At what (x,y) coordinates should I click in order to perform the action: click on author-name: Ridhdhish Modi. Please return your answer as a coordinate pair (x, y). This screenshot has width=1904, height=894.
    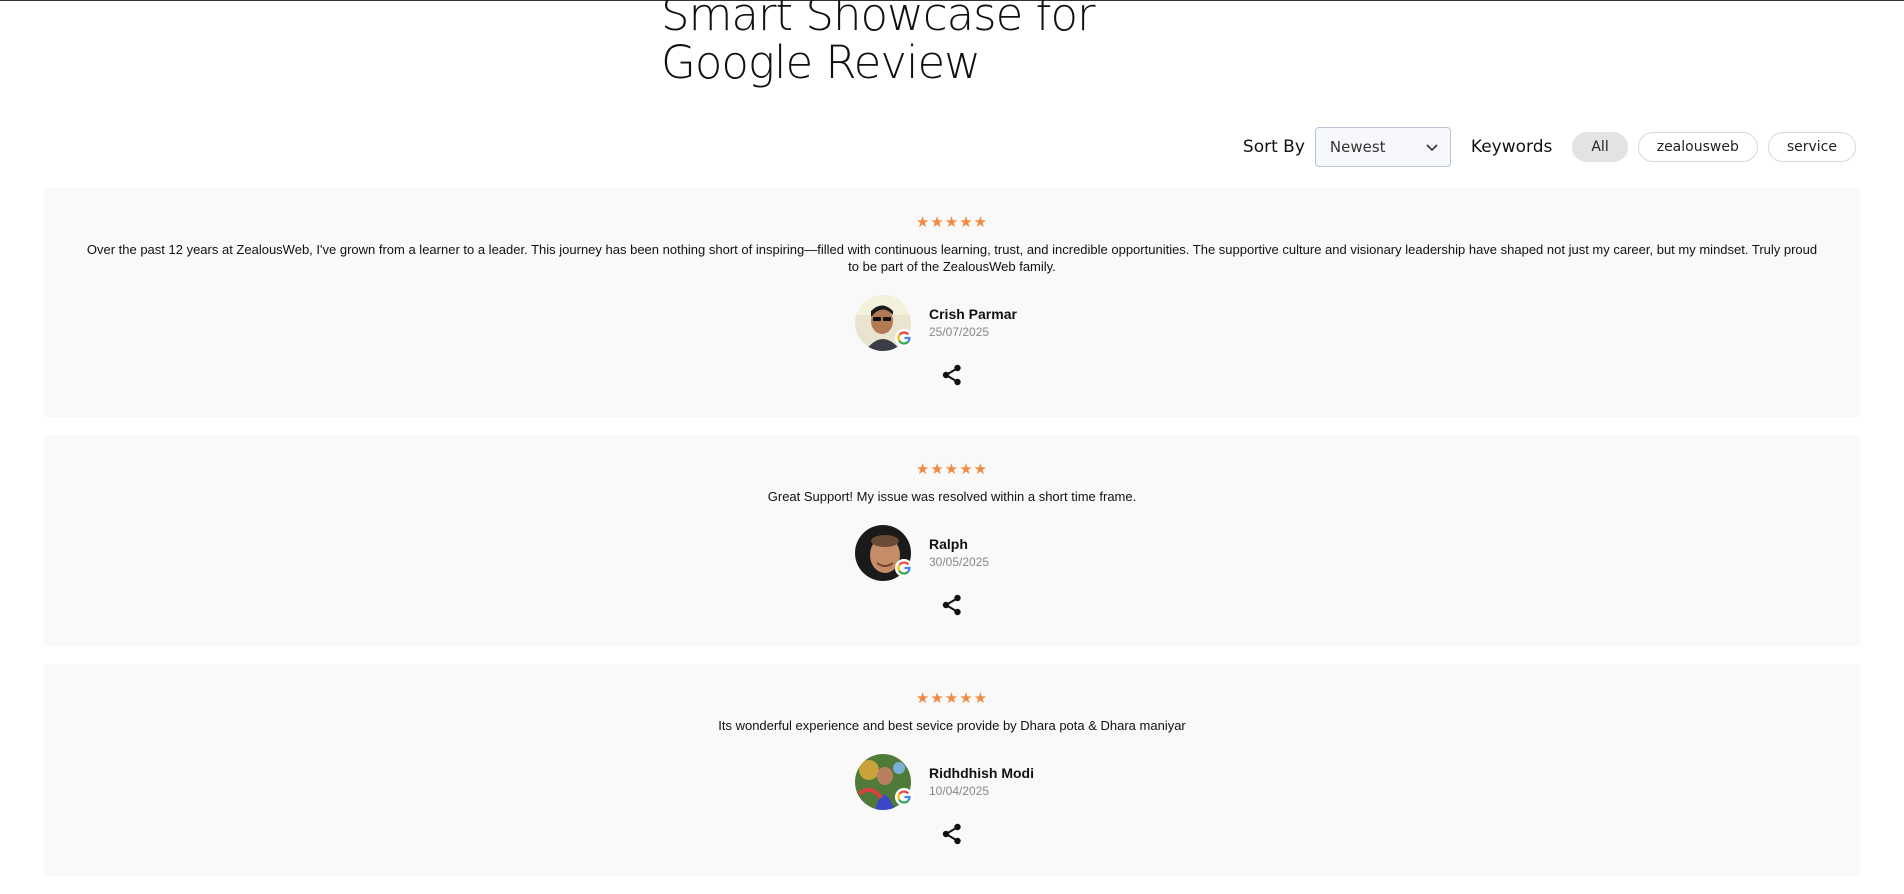
    Looking at the image, I should click on (981, 773).